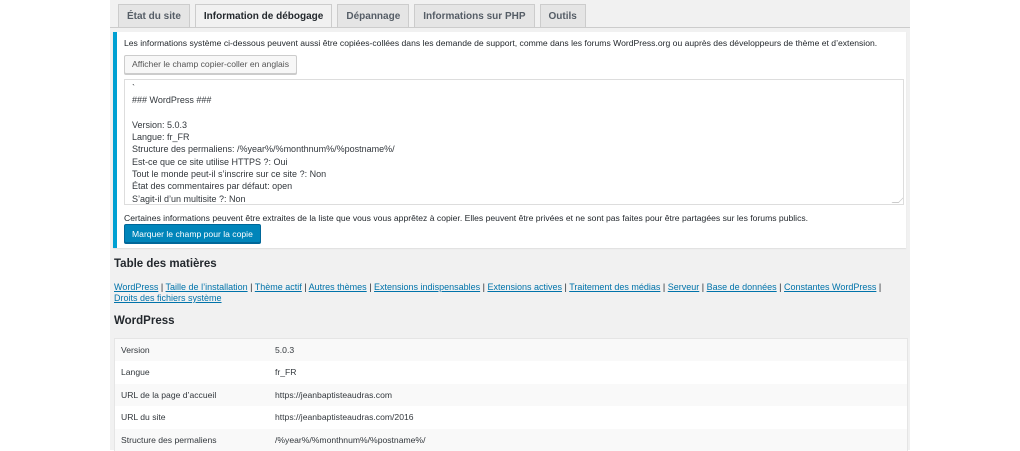 Image resolution: width=1020 pixels, height=451 pixels. Describe the element at coordinates (263, 16) in the screenshot. I see `tab-debug-info: Information de débogage` at that location.